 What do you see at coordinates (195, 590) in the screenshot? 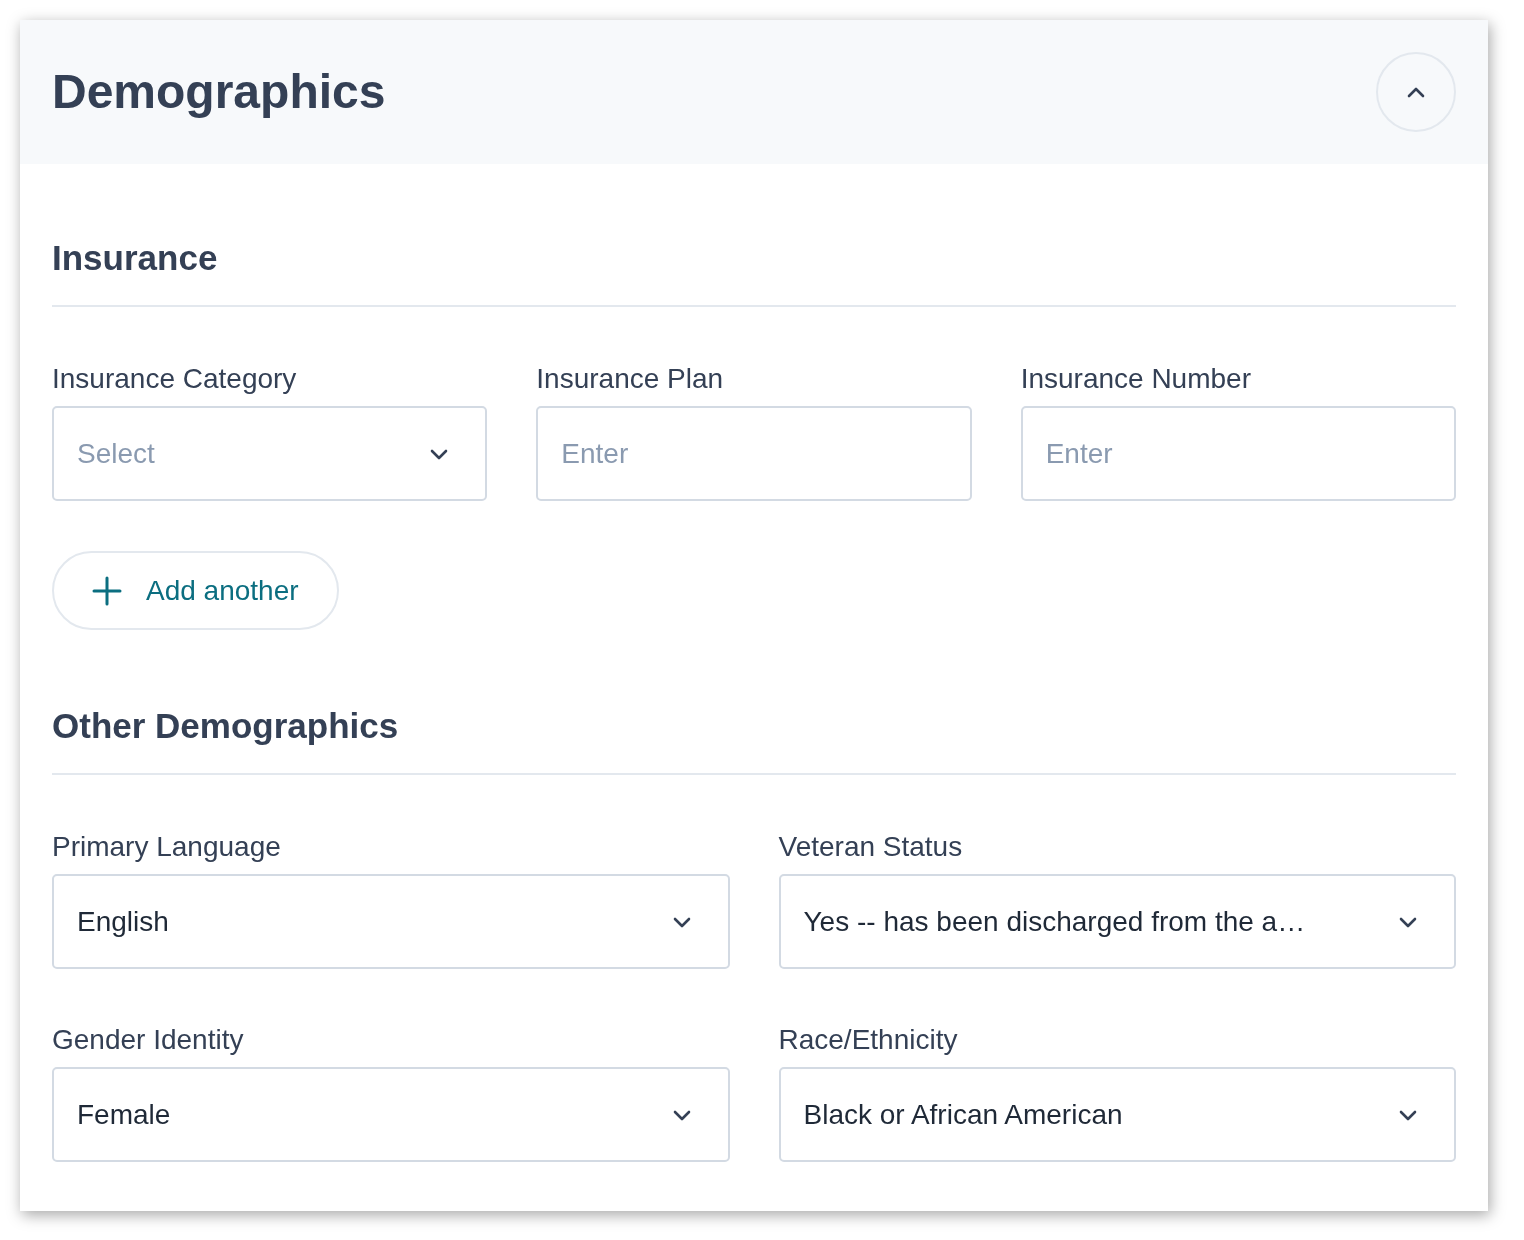
I see `add-another-button: Add another` at bounding box center [195, 590].